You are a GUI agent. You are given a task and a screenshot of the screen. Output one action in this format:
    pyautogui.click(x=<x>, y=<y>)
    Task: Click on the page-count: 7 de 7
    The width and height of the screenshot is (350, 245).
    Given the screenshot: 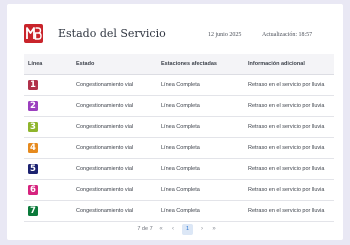 What is the action you would take?
    pyautogui.click(x=145, y=229)
    